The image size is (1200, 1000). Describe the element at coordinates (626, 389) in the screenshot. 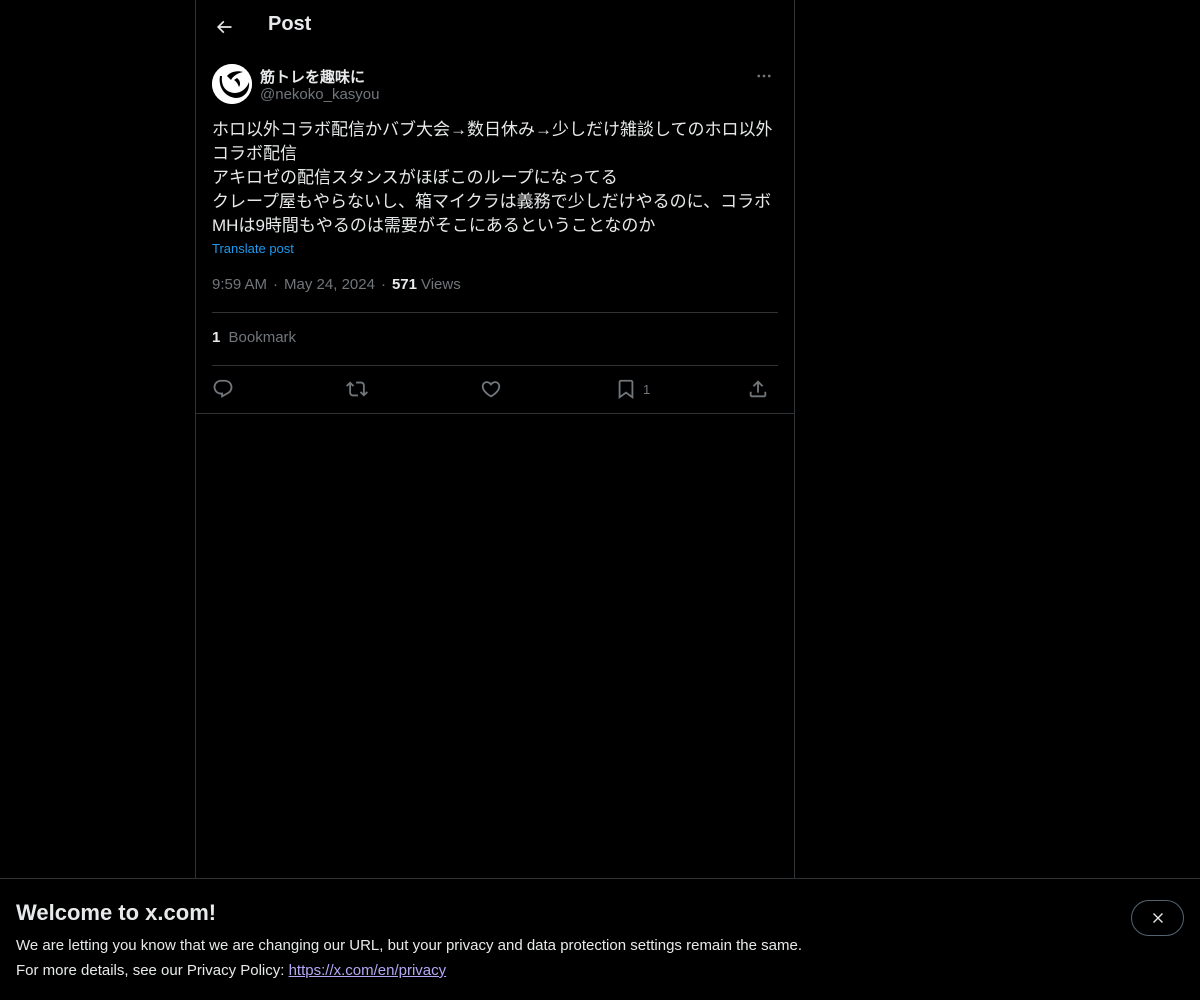

I see `bookmark-icon` at that location.